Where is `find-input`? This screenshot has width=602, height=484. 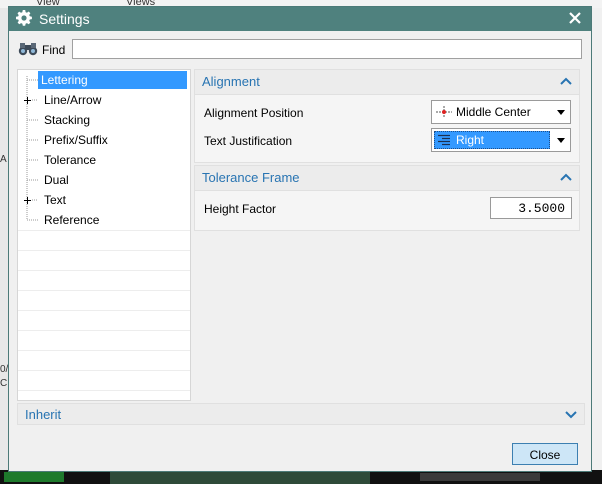 find-input is located at coordinates (327, 49).